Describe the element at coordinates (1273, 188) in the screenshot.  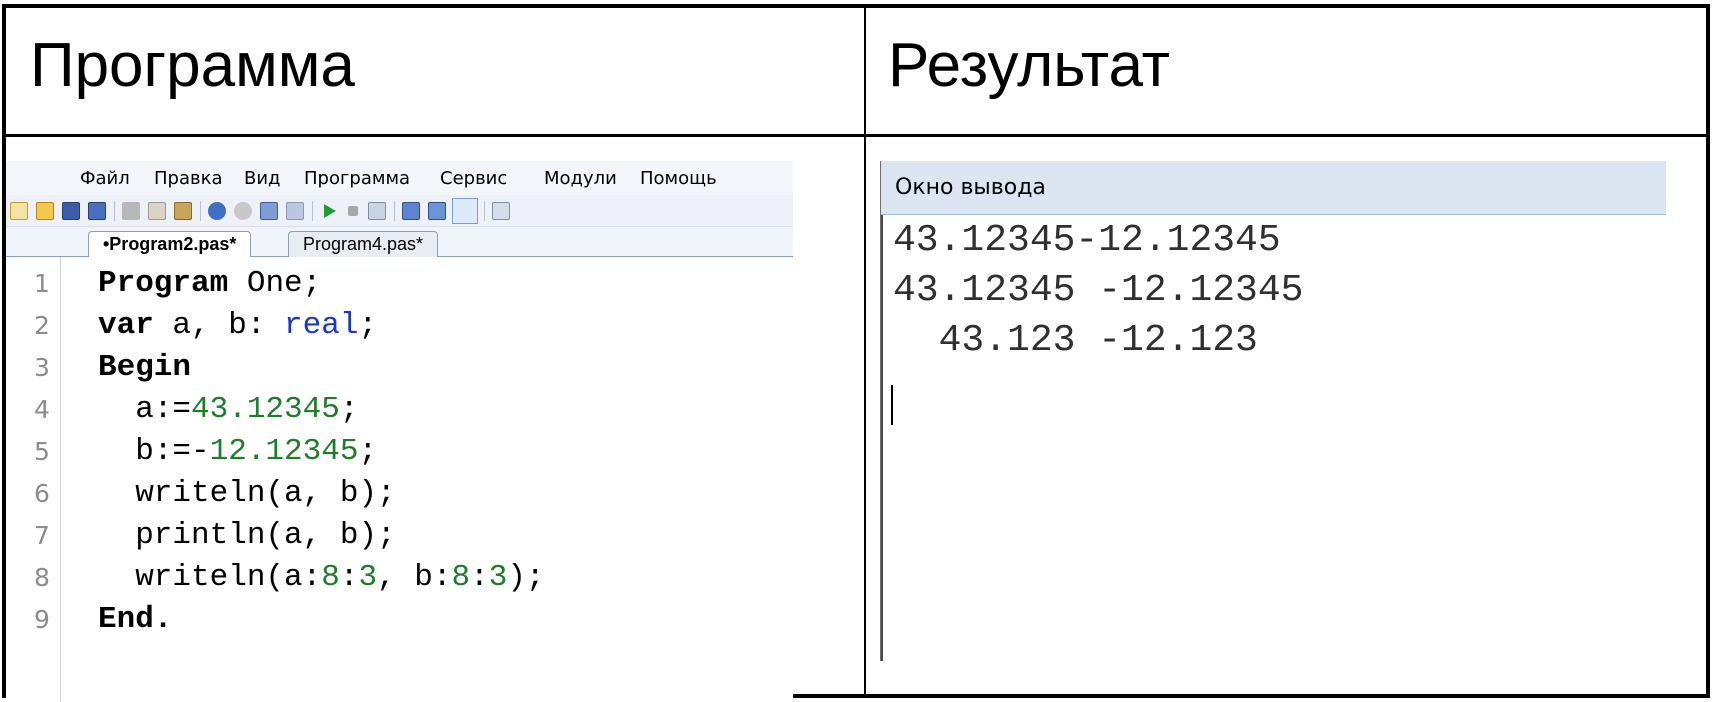
I see `output-window-title: Окно вывода` at that location.